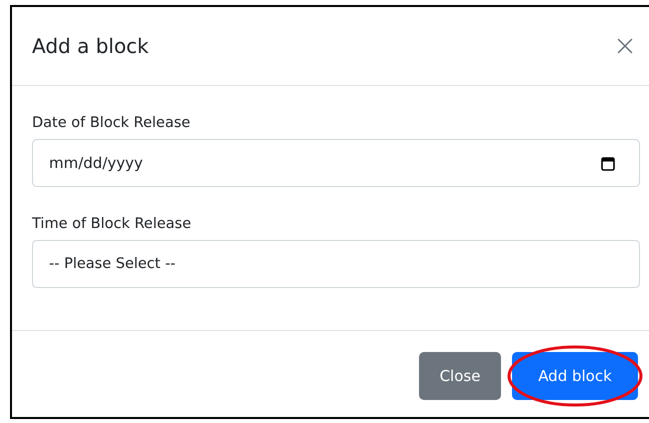 The width and height of the screenshot is (649, 423). I want to click on modal-title: Add a block, so click(90, 46).